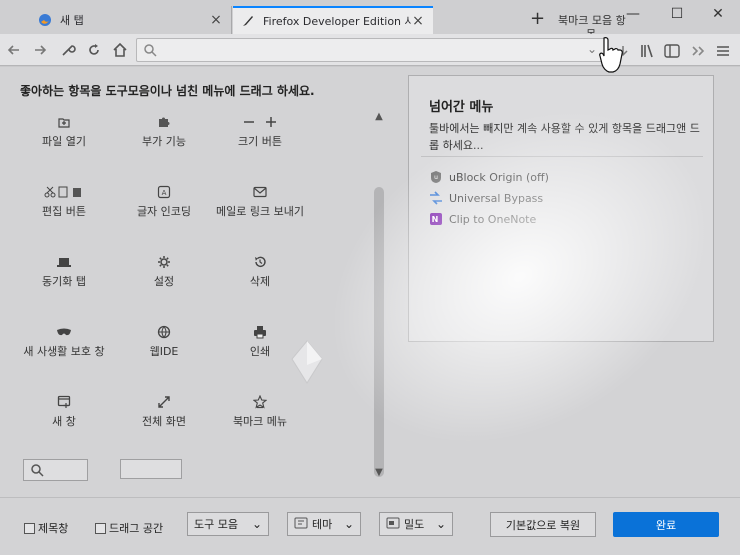 The width and height of the screenshot is (740, 555). Describe the element at coordinates (493, 219) in the screenshot. I see `overflow-item-label: Clip to OneNote` at that location.